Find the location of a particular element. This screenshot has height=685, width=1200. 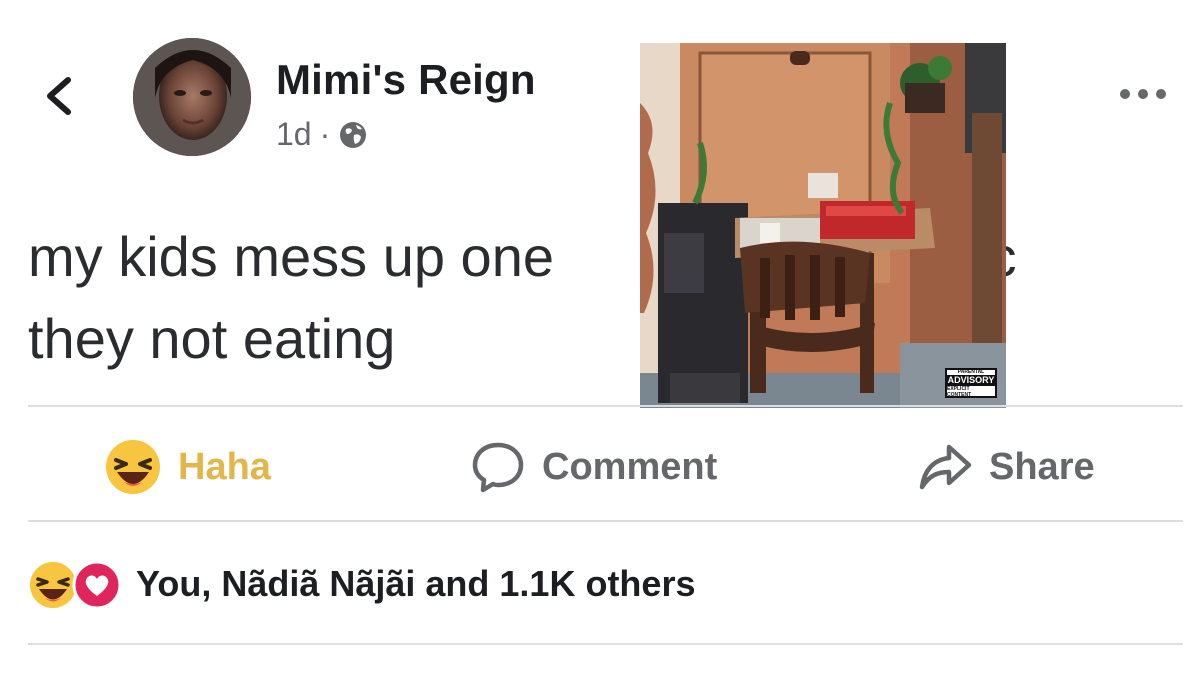

haha-label: Haha is located at coordinates (224, 466).